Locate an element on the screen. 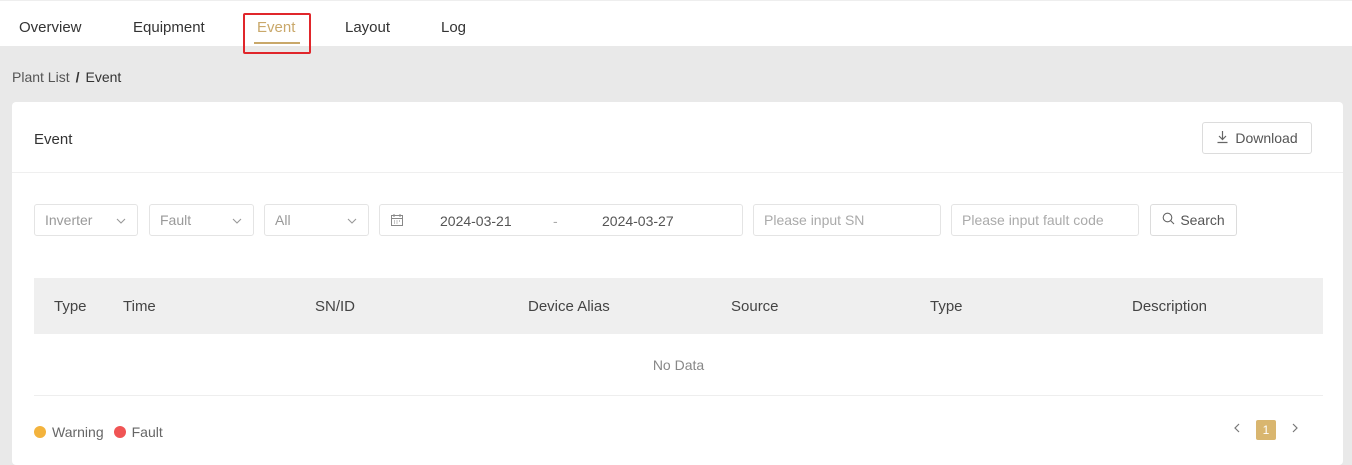  card-title: Event is located at coordinates (53, 139).